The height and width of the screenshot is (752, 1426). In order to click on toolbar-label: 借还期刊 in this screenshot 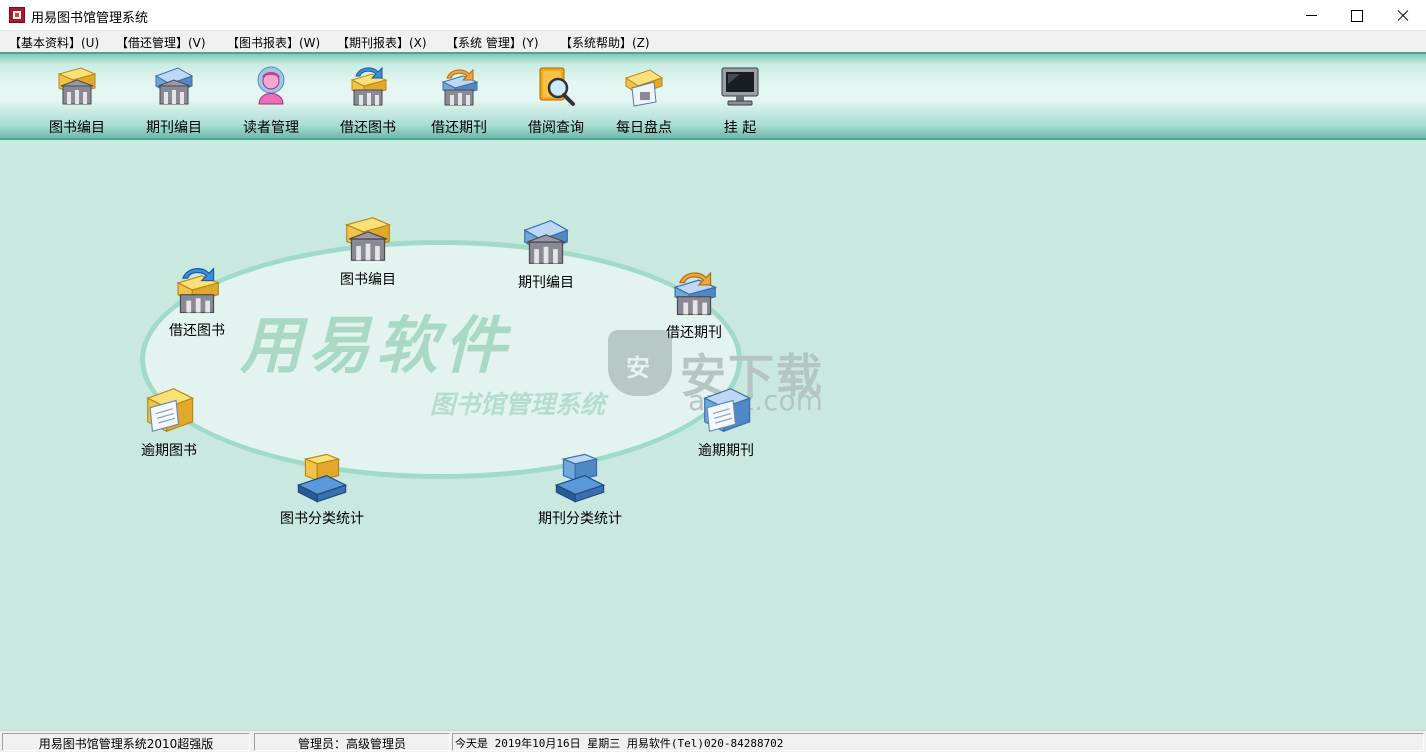, I will do `click(459, 128)`.